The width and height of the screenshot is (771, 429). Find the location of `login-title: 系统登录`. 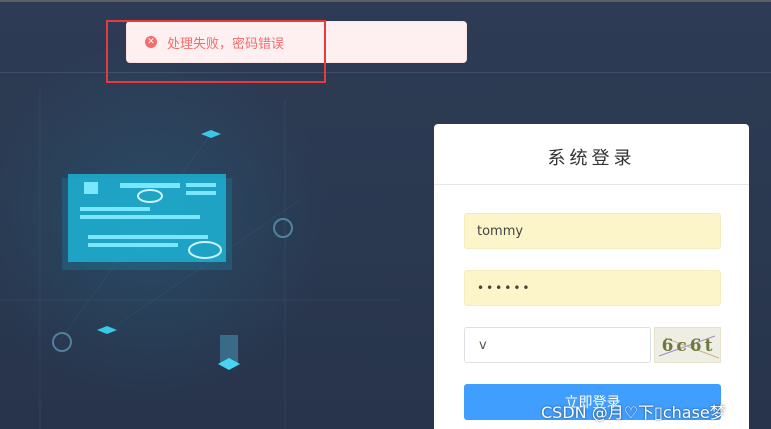

login-title: 系统登录 is located at coordinates (591, 158).